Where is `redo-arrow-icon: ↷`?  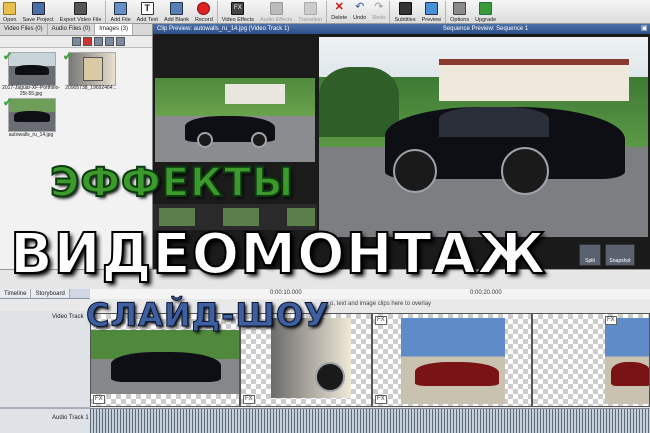 redo-arrow-icon: ↷ is located at coordinates (379, 7).